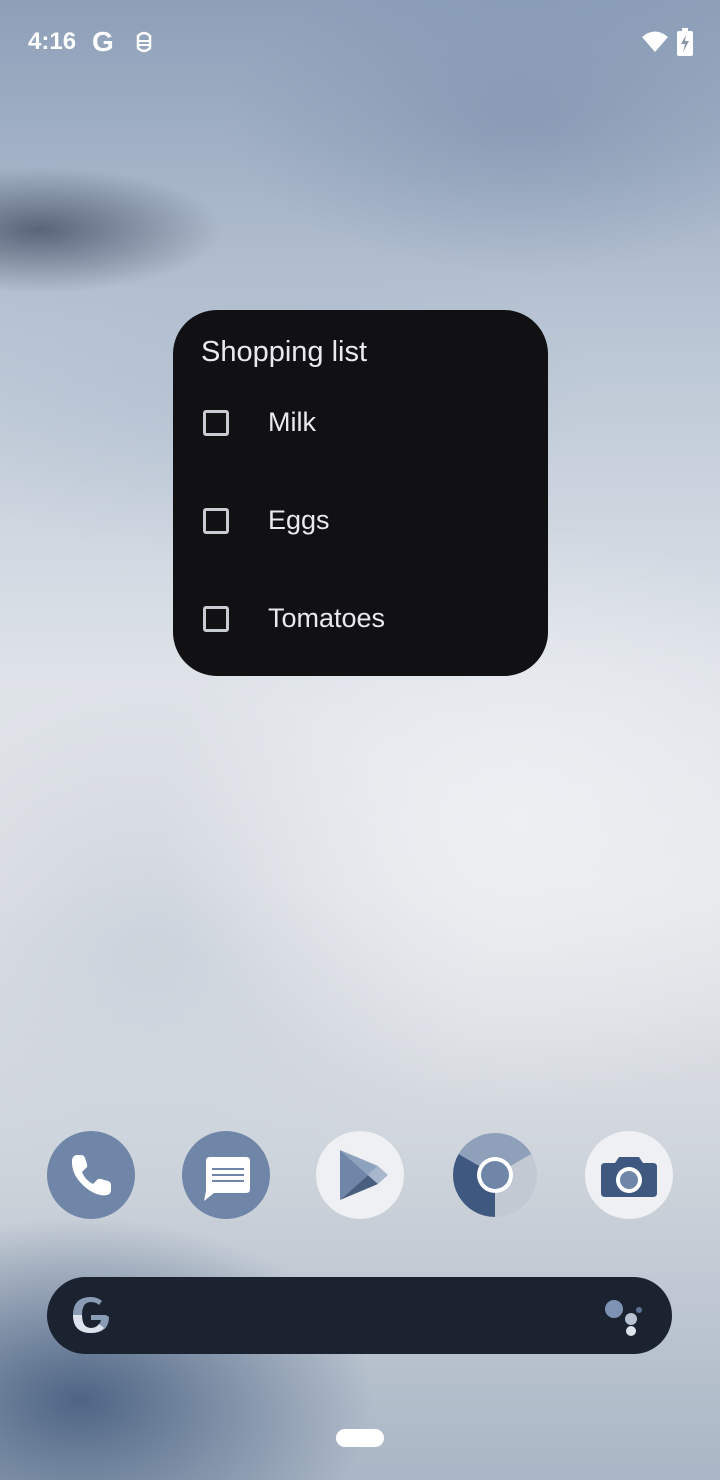 Image resolution: width=720 pixels, height=1480 pixels. Describe the element at coordinates (91, 1175) in the screenshot. I see `phone-icon` at that location.